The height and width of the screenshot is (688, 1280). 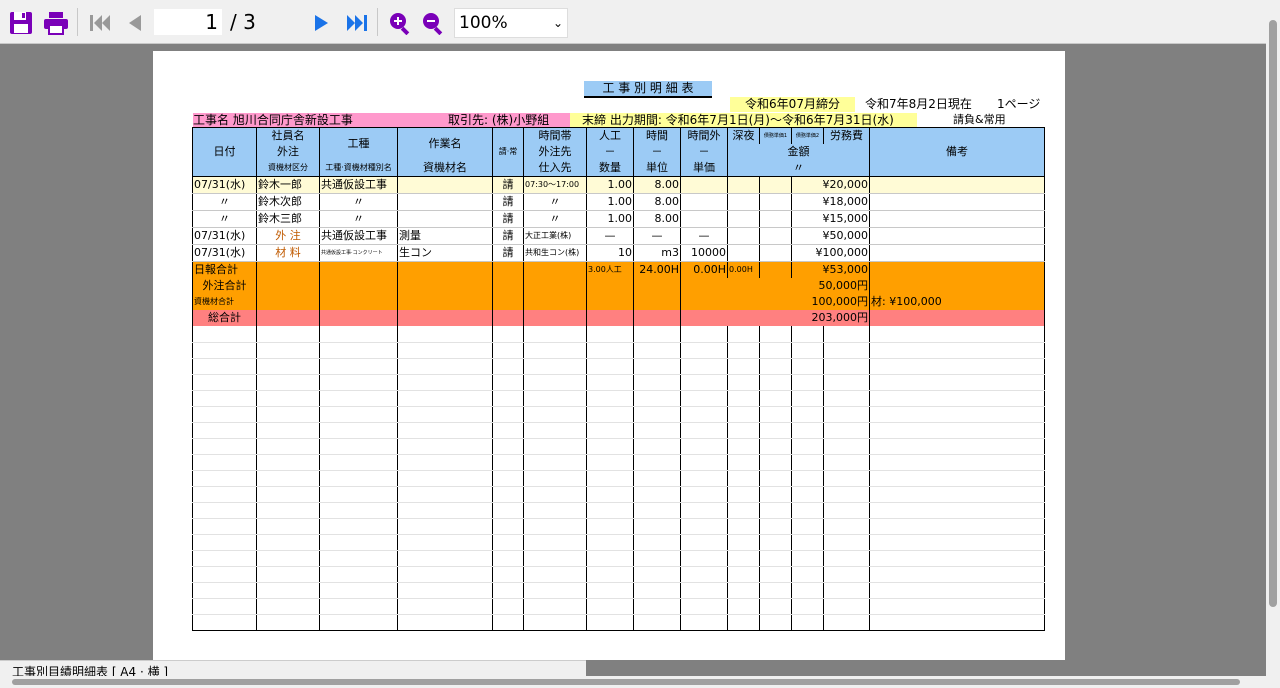 What do you see at coordinates (288, 219) in the screenshot?
I see `row-name: 鈴木三郎` at bounding box center [288, 219].